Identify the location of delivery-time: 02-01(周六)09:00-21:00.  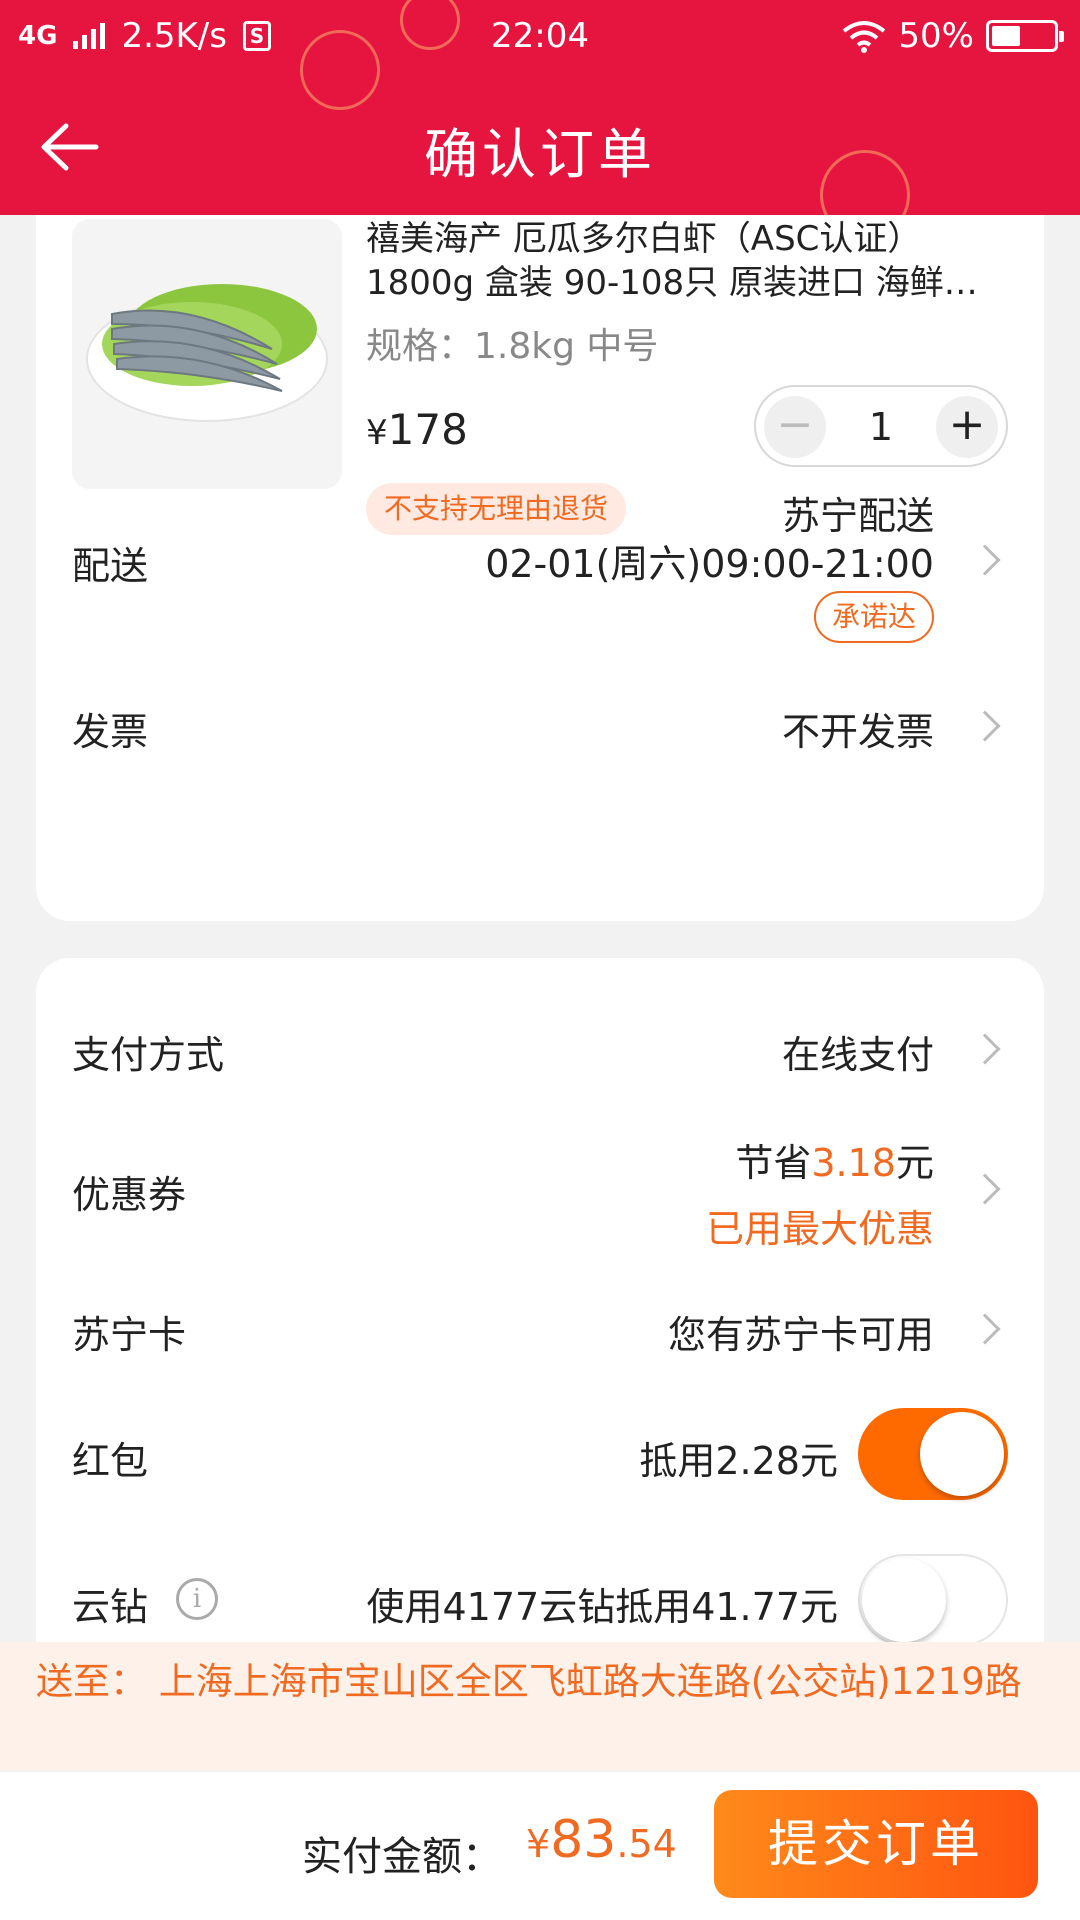
(709, 564).